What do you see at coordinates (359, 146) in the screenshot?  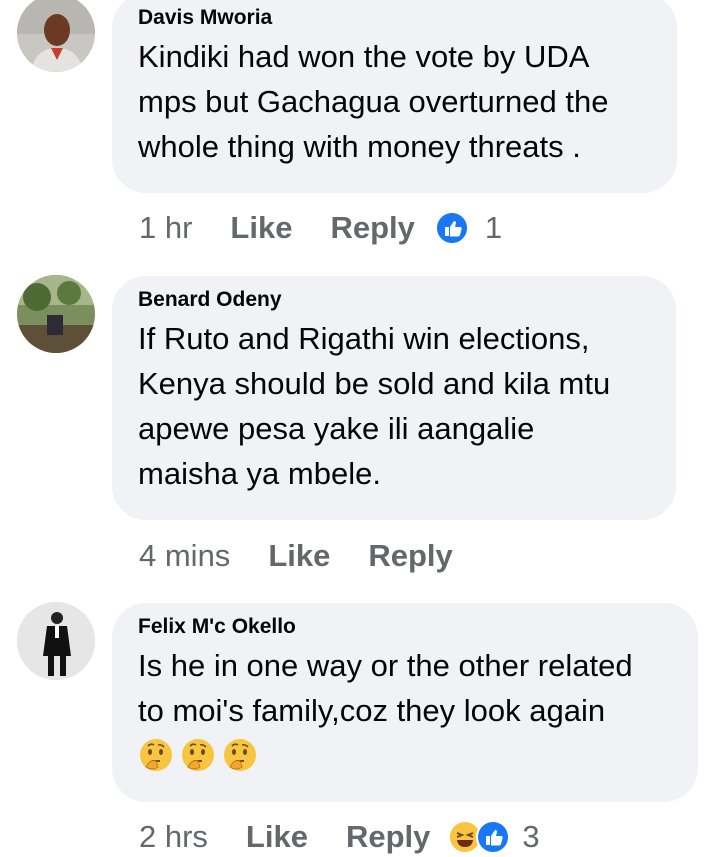 I see `comment-text-line: whole thing with money threats .` at bounding box center [359, 146].